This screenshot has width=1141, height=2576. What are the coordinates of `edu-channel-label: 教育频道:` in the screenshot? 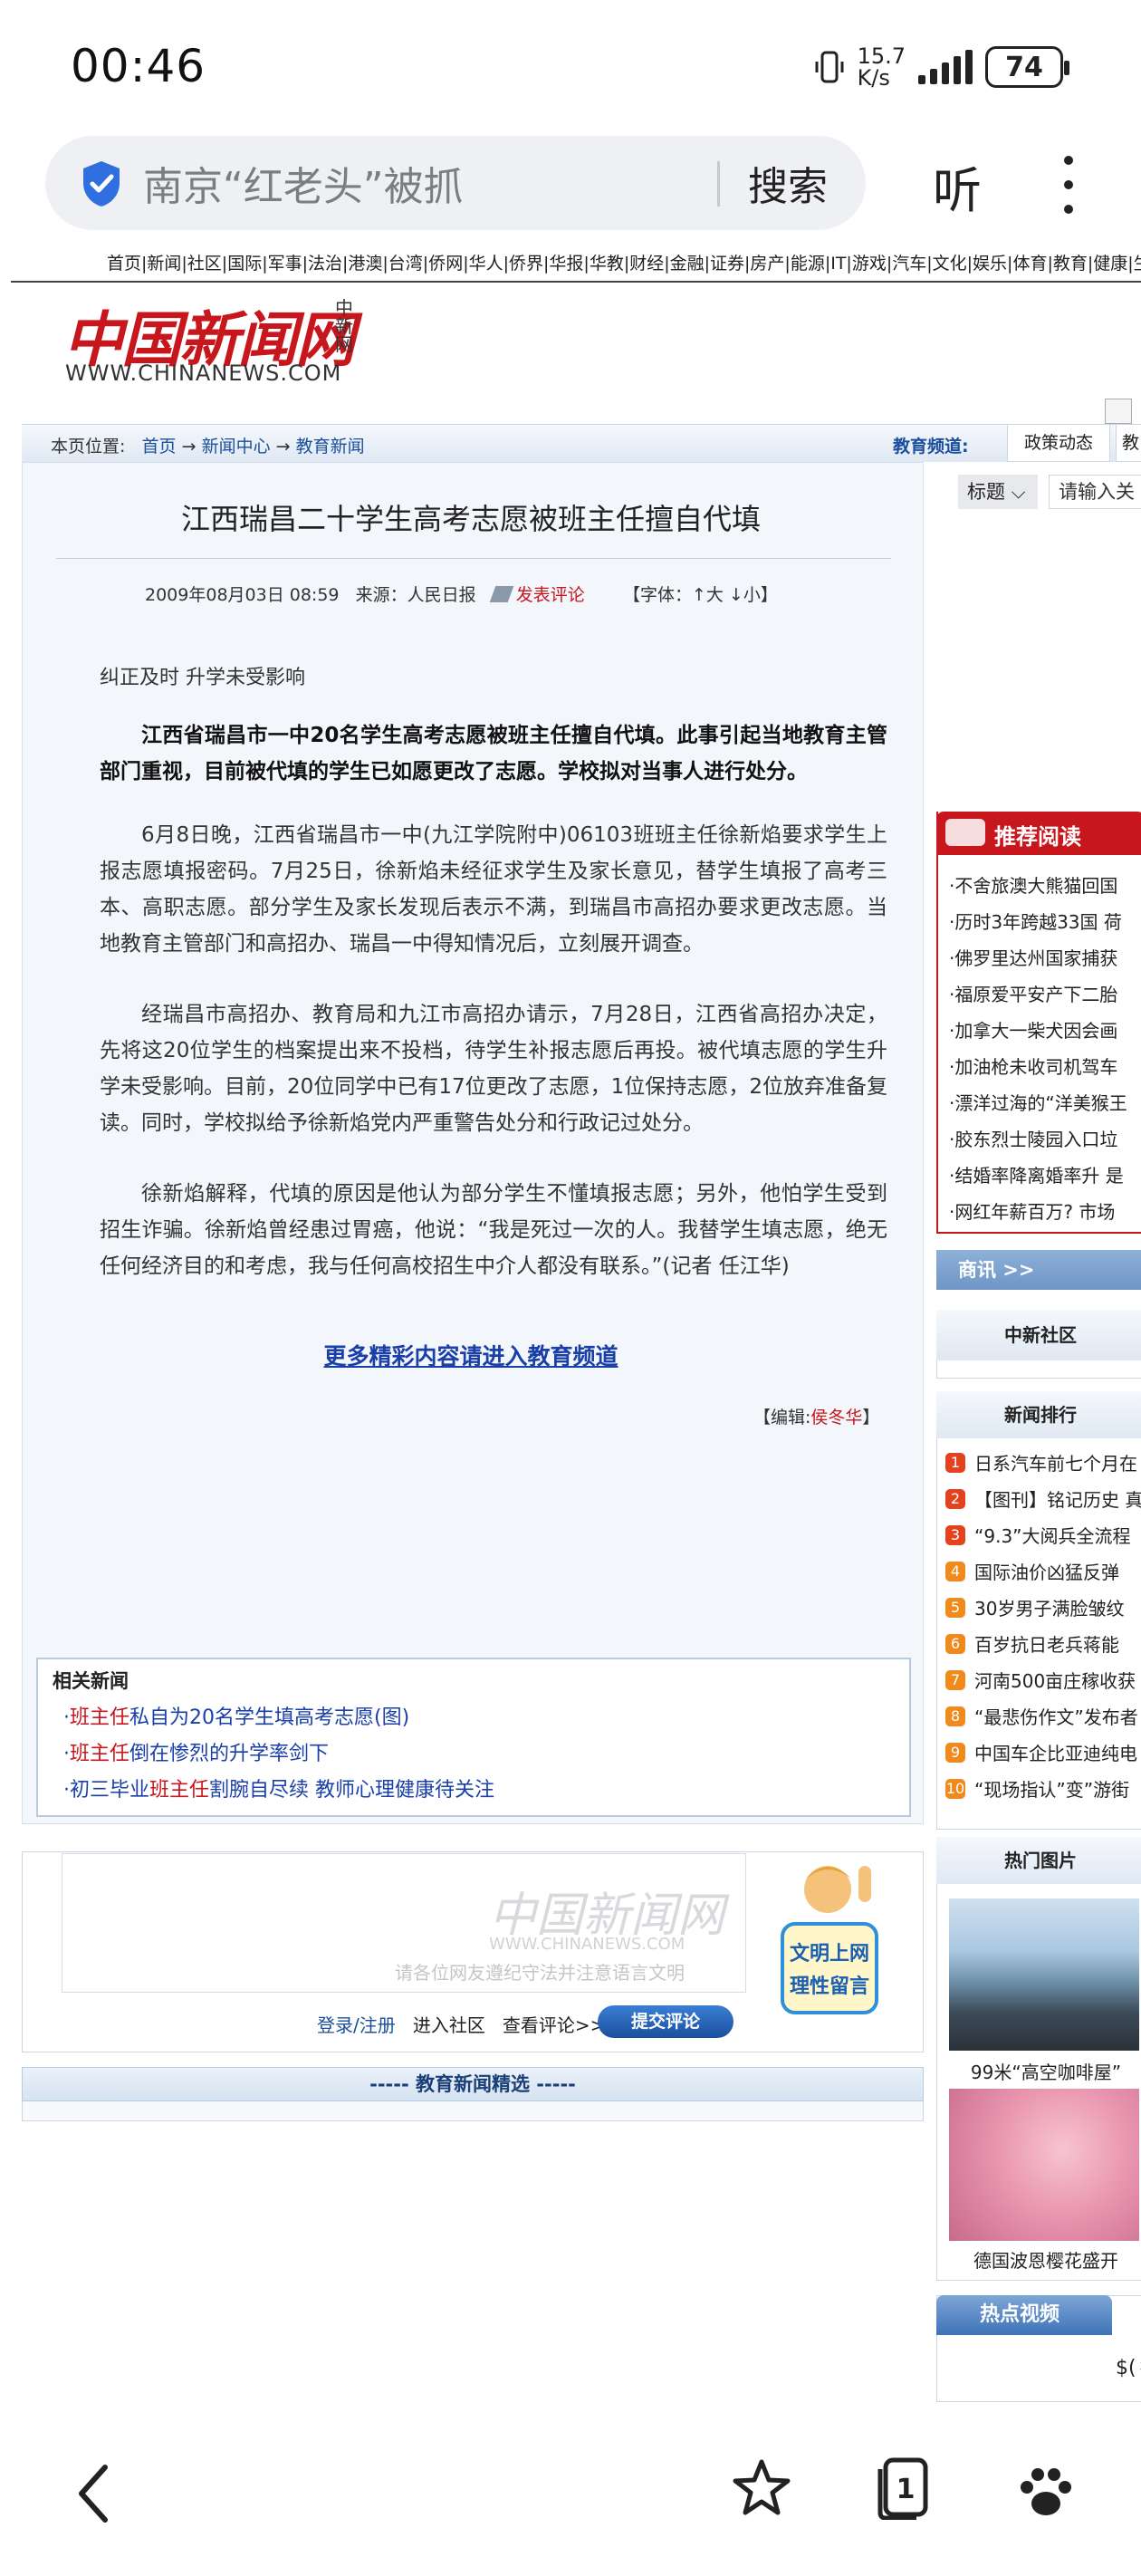 It's located at (931, 447).